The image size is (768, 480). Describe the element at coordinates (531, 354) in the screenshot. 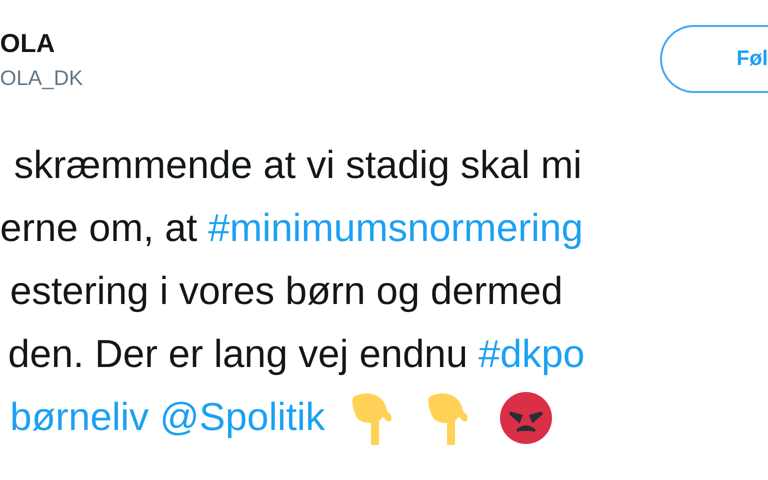

I see `hashtag-link: #dkpo` at that location.